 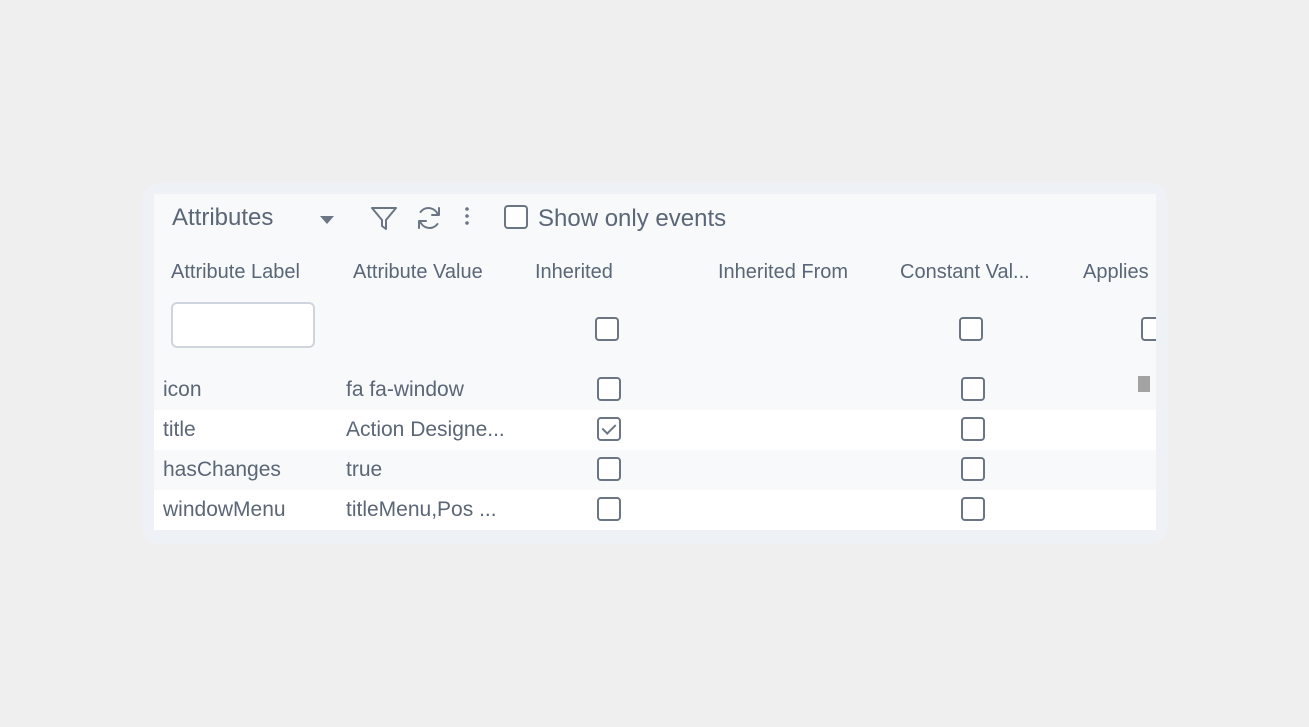 I want to click on row-attribute-label: title, so click(x=179, y=429).